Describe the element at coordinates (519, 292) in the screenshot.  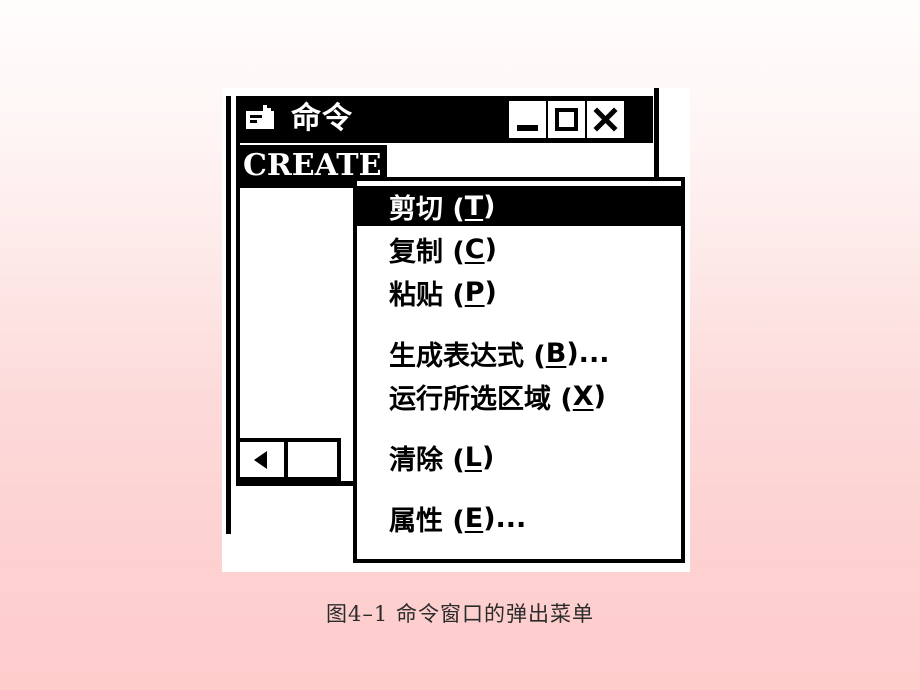
I see `menu-item-3: 粘贴 (P)` at that location.